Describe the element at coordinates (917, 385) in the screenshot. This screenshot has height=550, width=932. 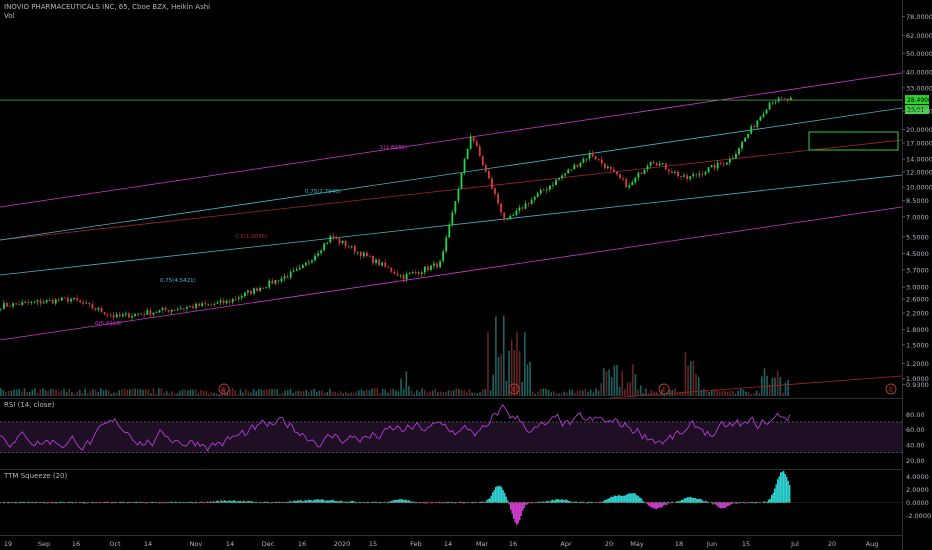
I see `price-tick-label: 0.9300` at that location.